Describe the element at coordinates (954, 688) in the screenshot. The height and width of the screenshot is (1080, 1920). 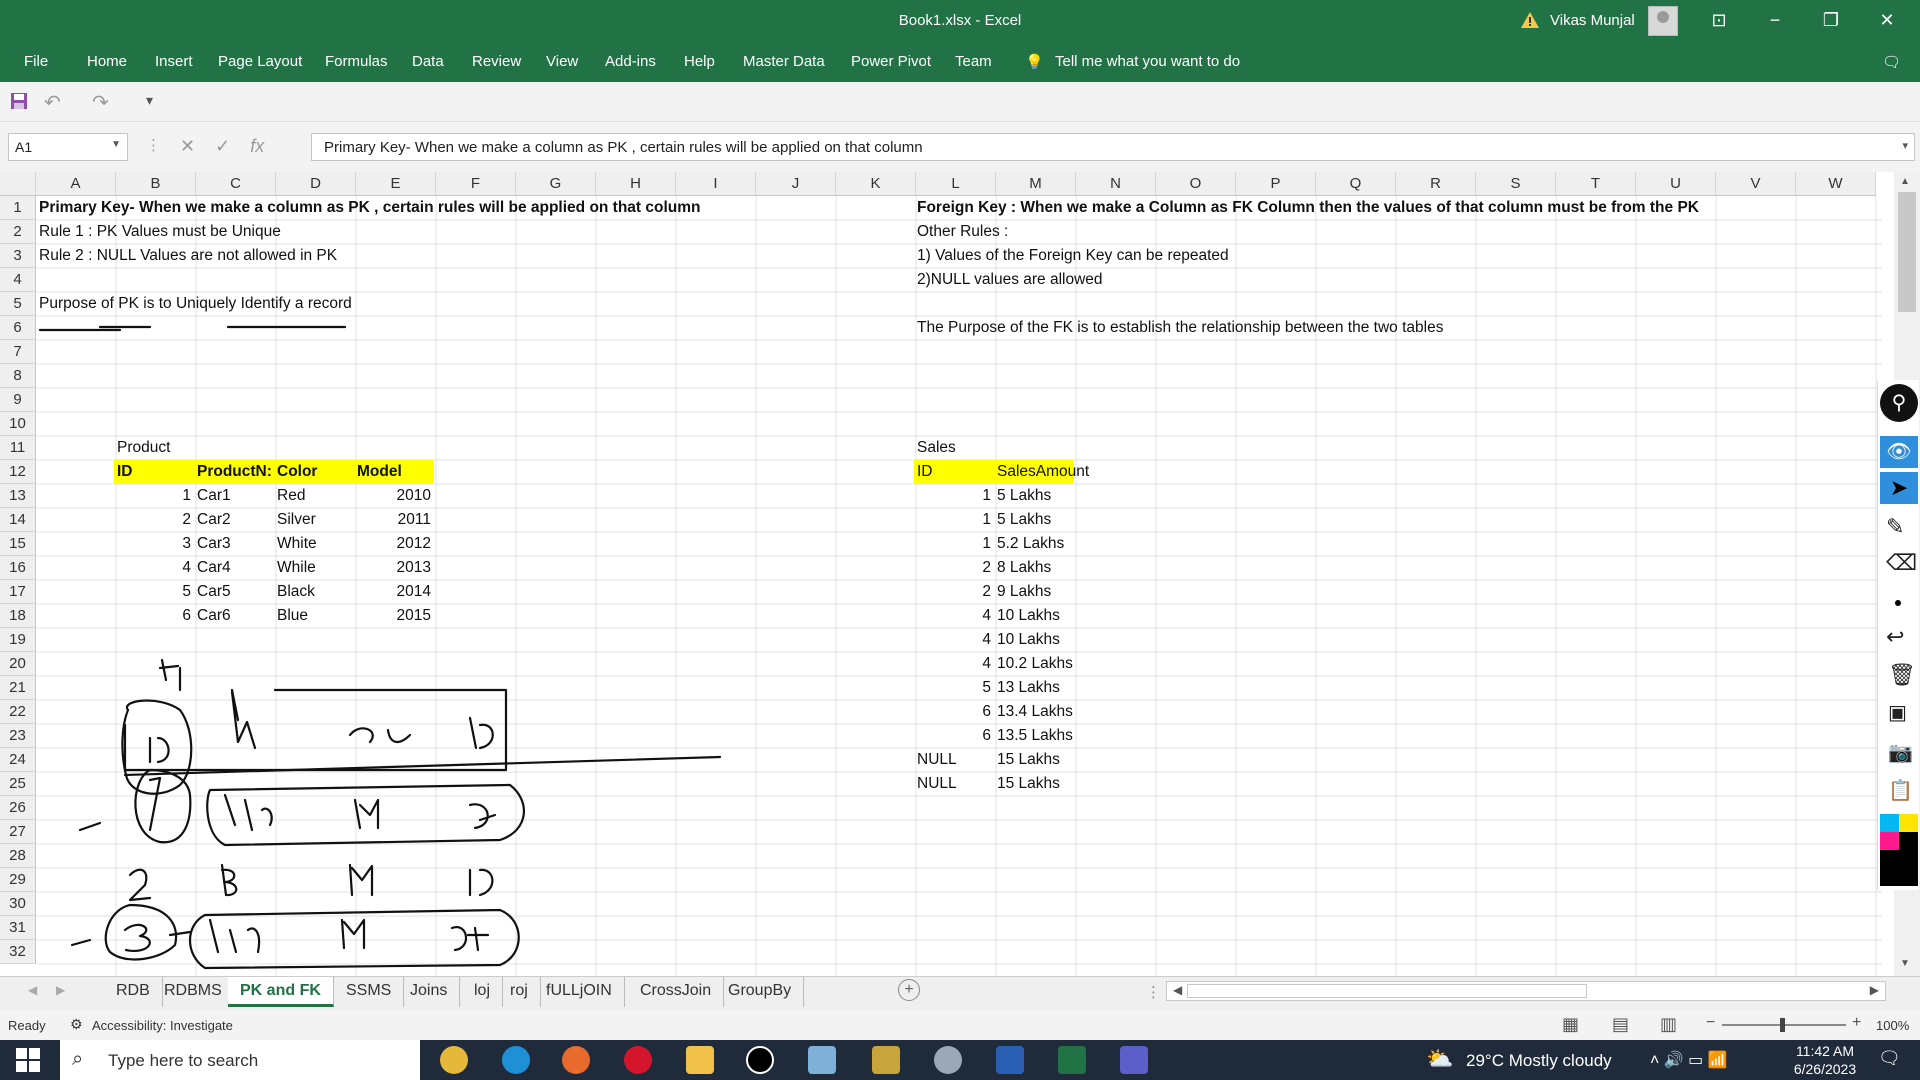
I see `sales-id-cell: 5` at that location.